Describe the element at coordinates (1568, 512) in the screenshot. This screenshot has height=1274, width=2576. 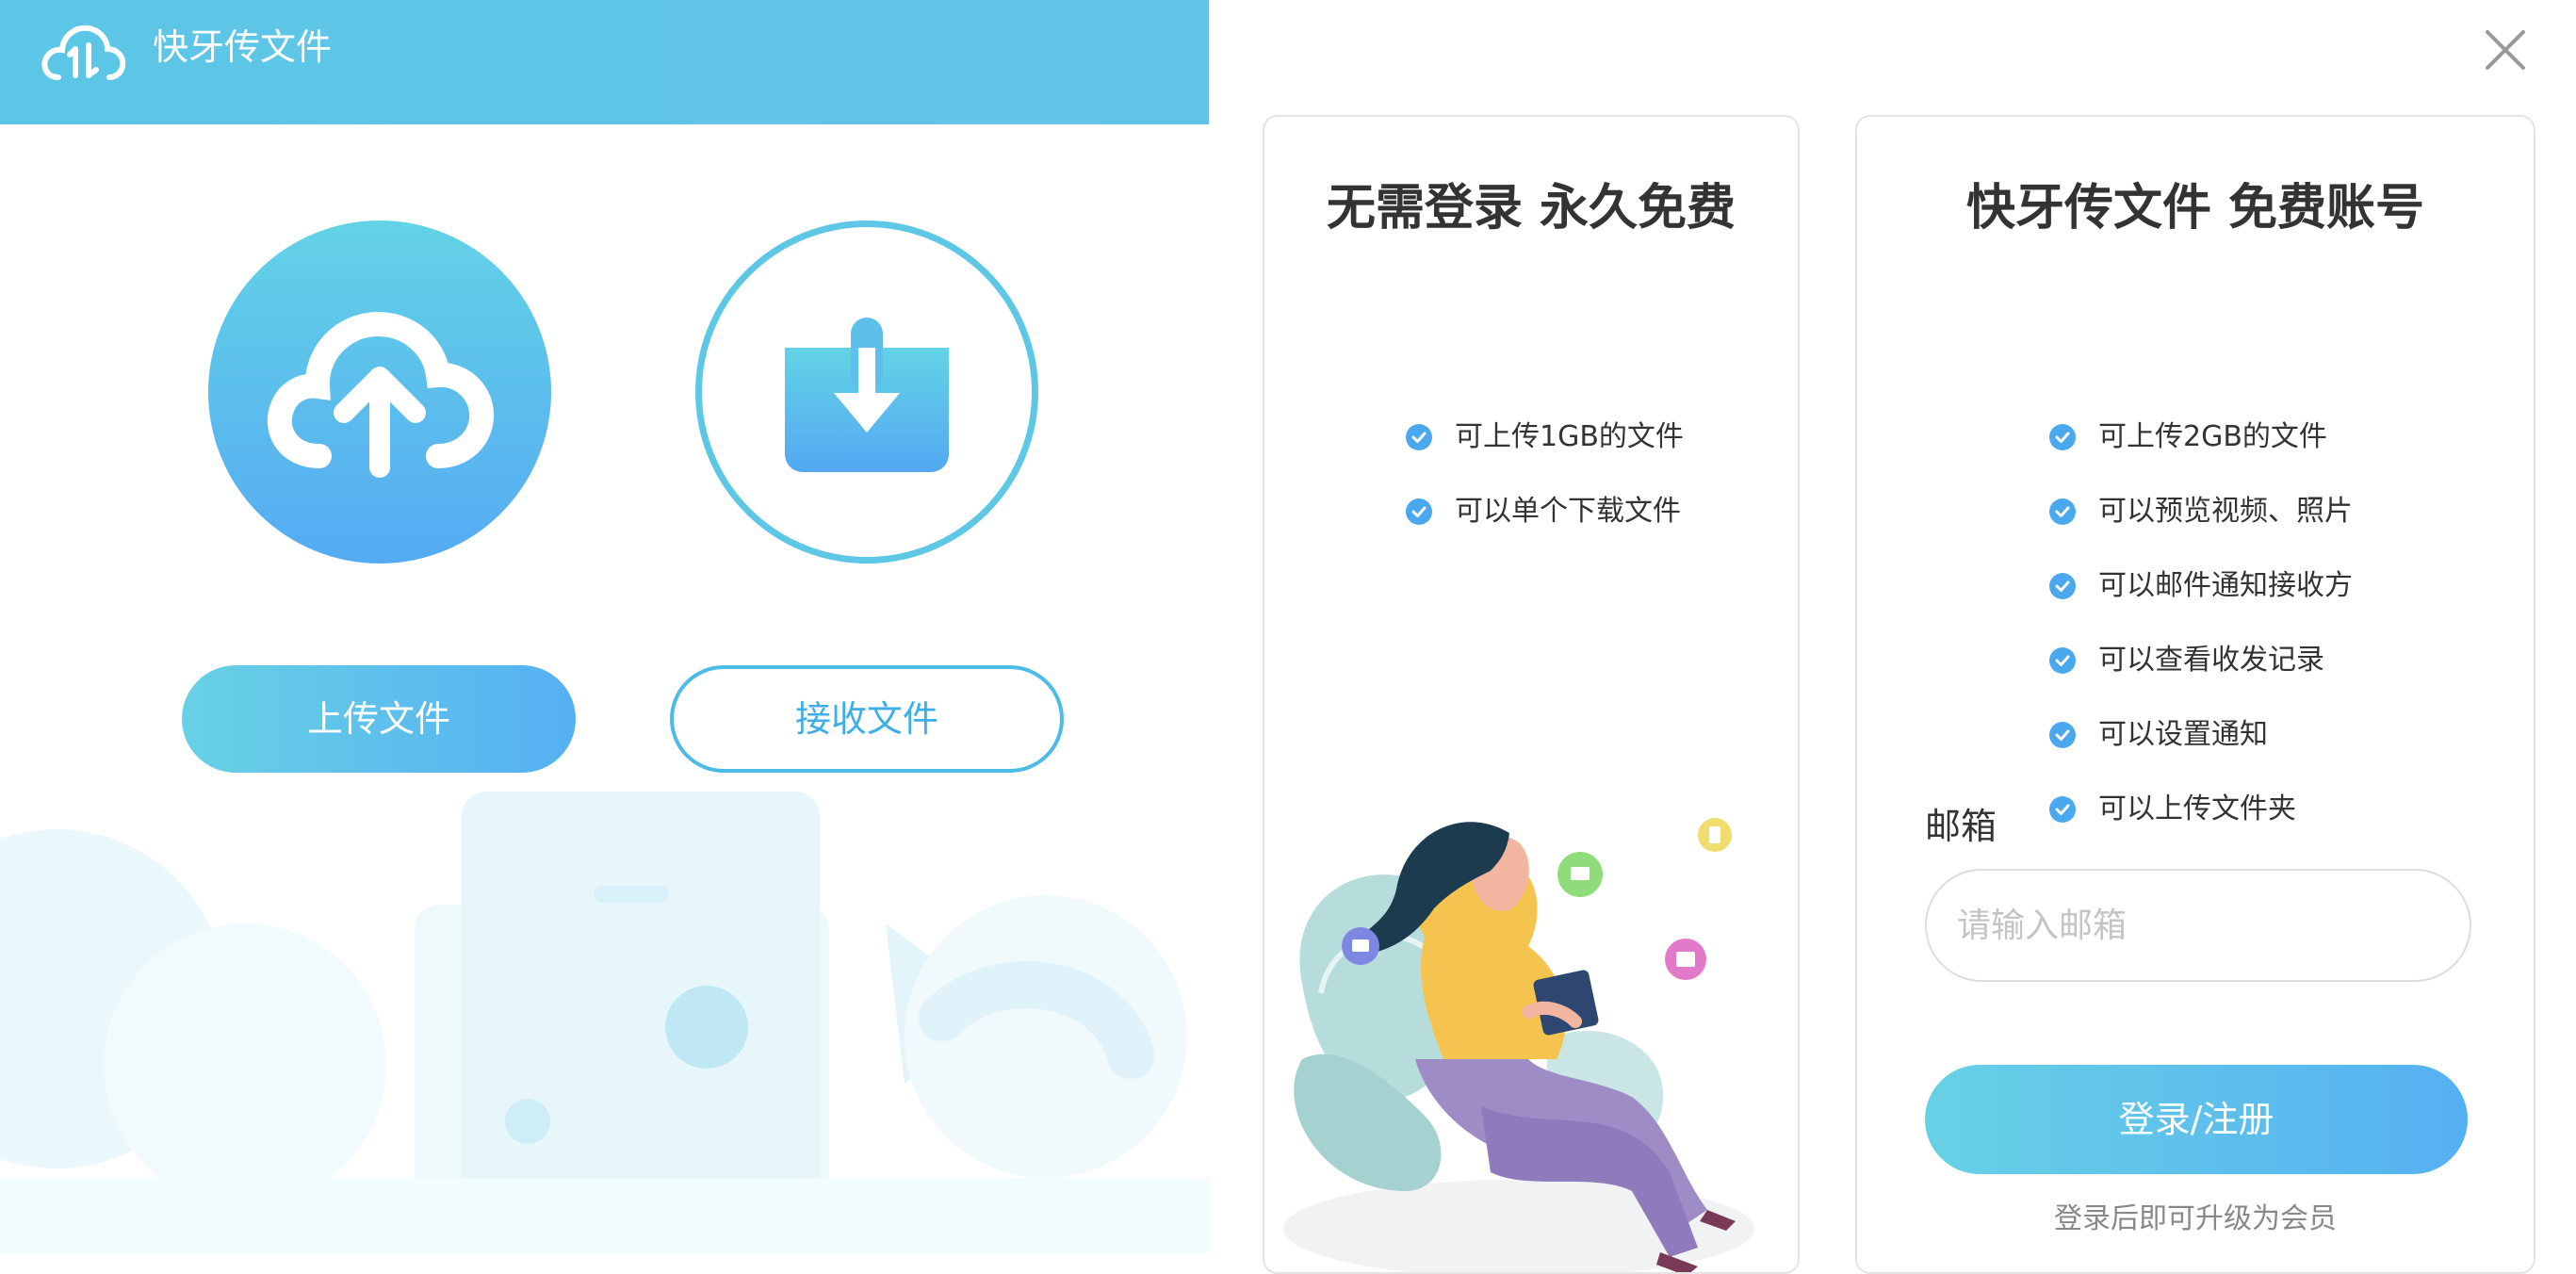
I see `free-feature-text: 可以单个下载文件` at that location.